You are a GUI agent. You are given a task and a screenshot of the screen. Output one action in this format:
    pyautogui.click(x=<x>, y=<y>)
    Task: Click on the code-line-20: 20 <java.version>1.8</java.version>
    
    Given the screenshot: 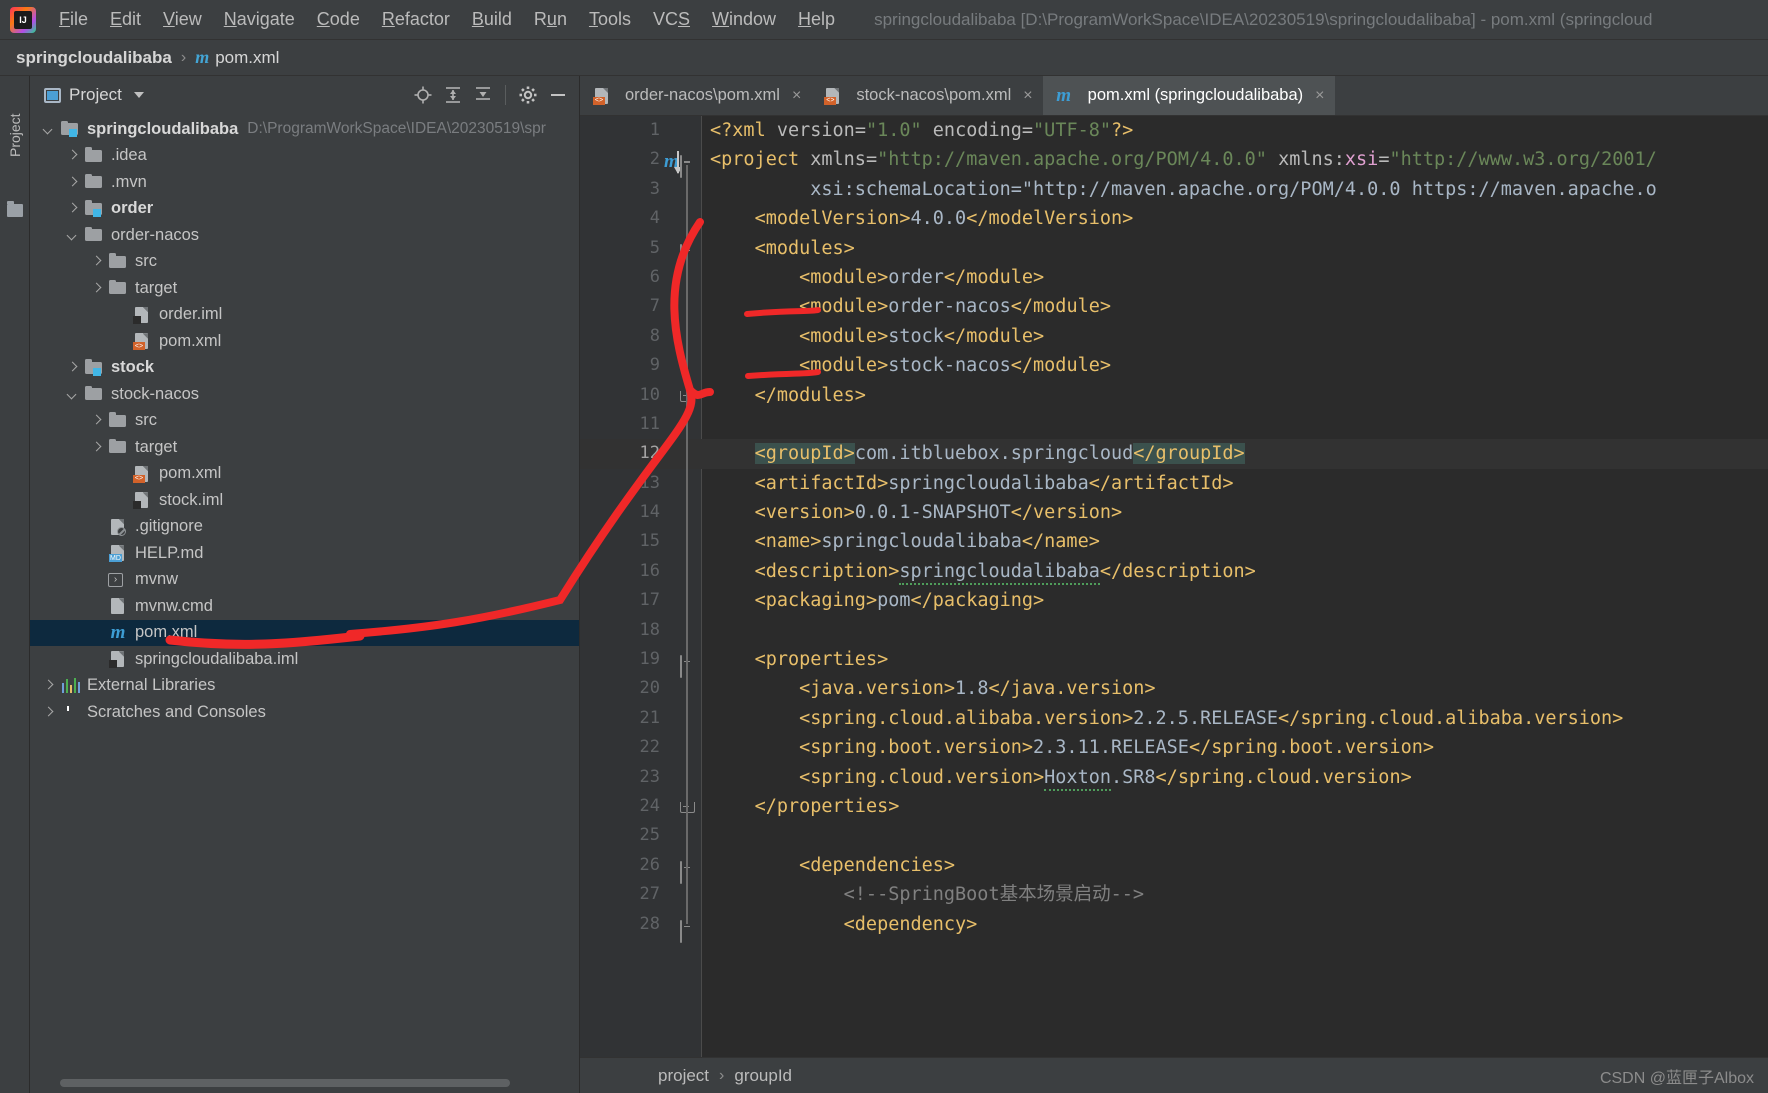 What is the action you would take?
    pyautogui.click(x=1174, y=688)
    